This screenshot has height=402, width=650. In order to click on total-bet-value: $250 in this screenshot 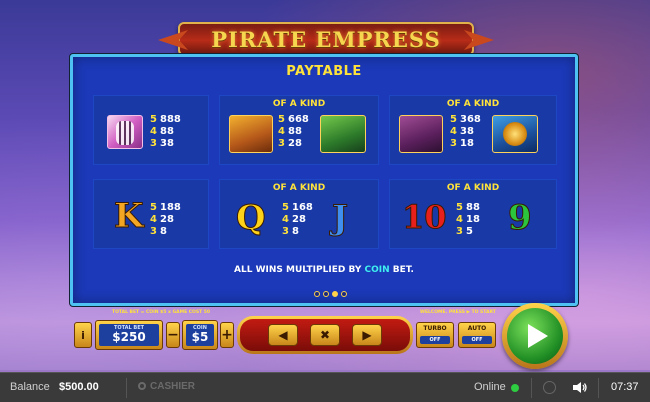, I will do `click(129, 337)`.